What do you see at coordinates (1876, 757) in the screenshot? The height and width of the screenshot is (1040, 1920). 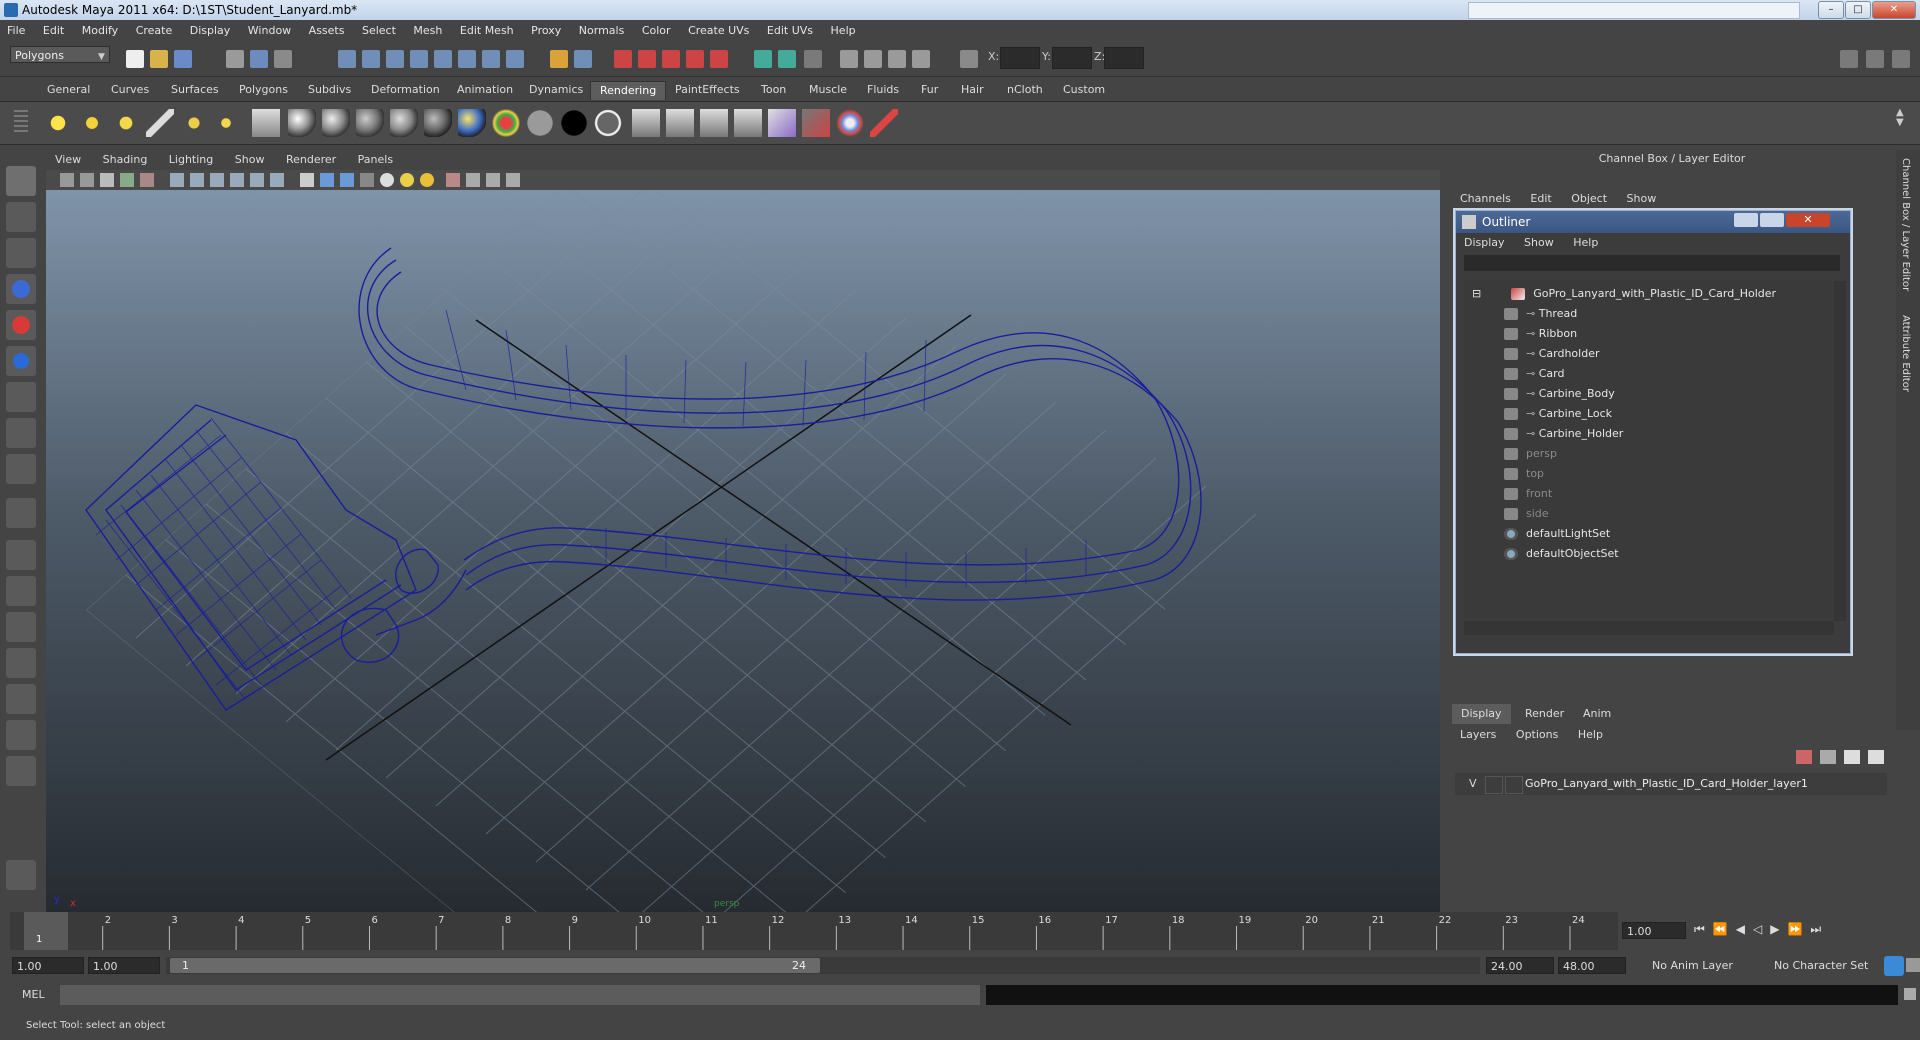 I see `new-layer-selected-icon` at bounding box center [1876, 757].